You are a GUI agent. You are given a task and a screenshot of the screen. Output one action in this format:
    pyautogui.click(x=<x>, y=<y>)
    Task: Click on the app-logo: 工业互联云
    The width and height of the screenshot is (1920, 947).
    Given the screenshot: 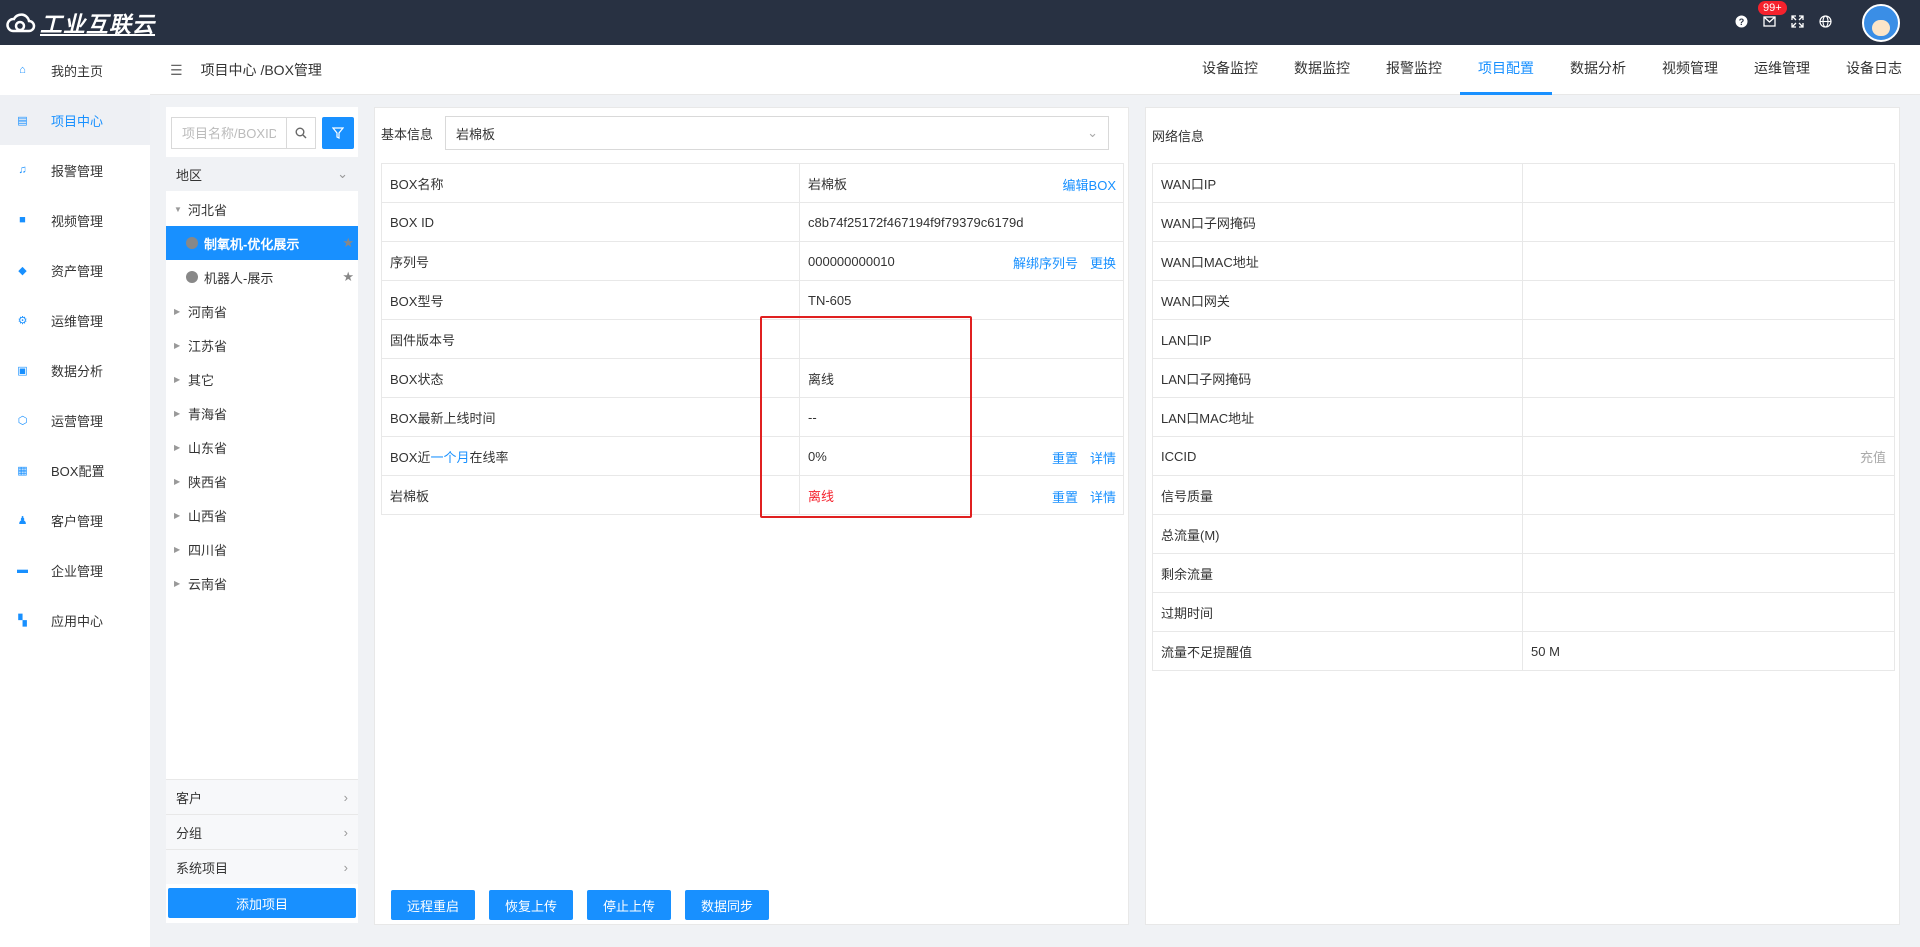 What is the action you would take?
    pyautogui.click(x=80, y=23)
    